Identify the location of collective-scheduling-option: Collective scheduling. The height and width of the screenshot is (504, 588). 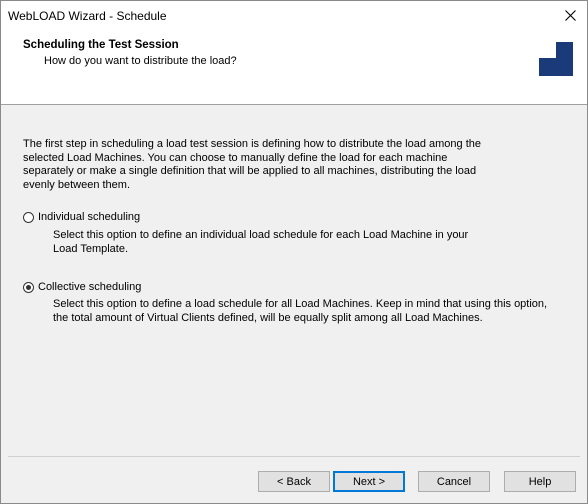
(82, 287).